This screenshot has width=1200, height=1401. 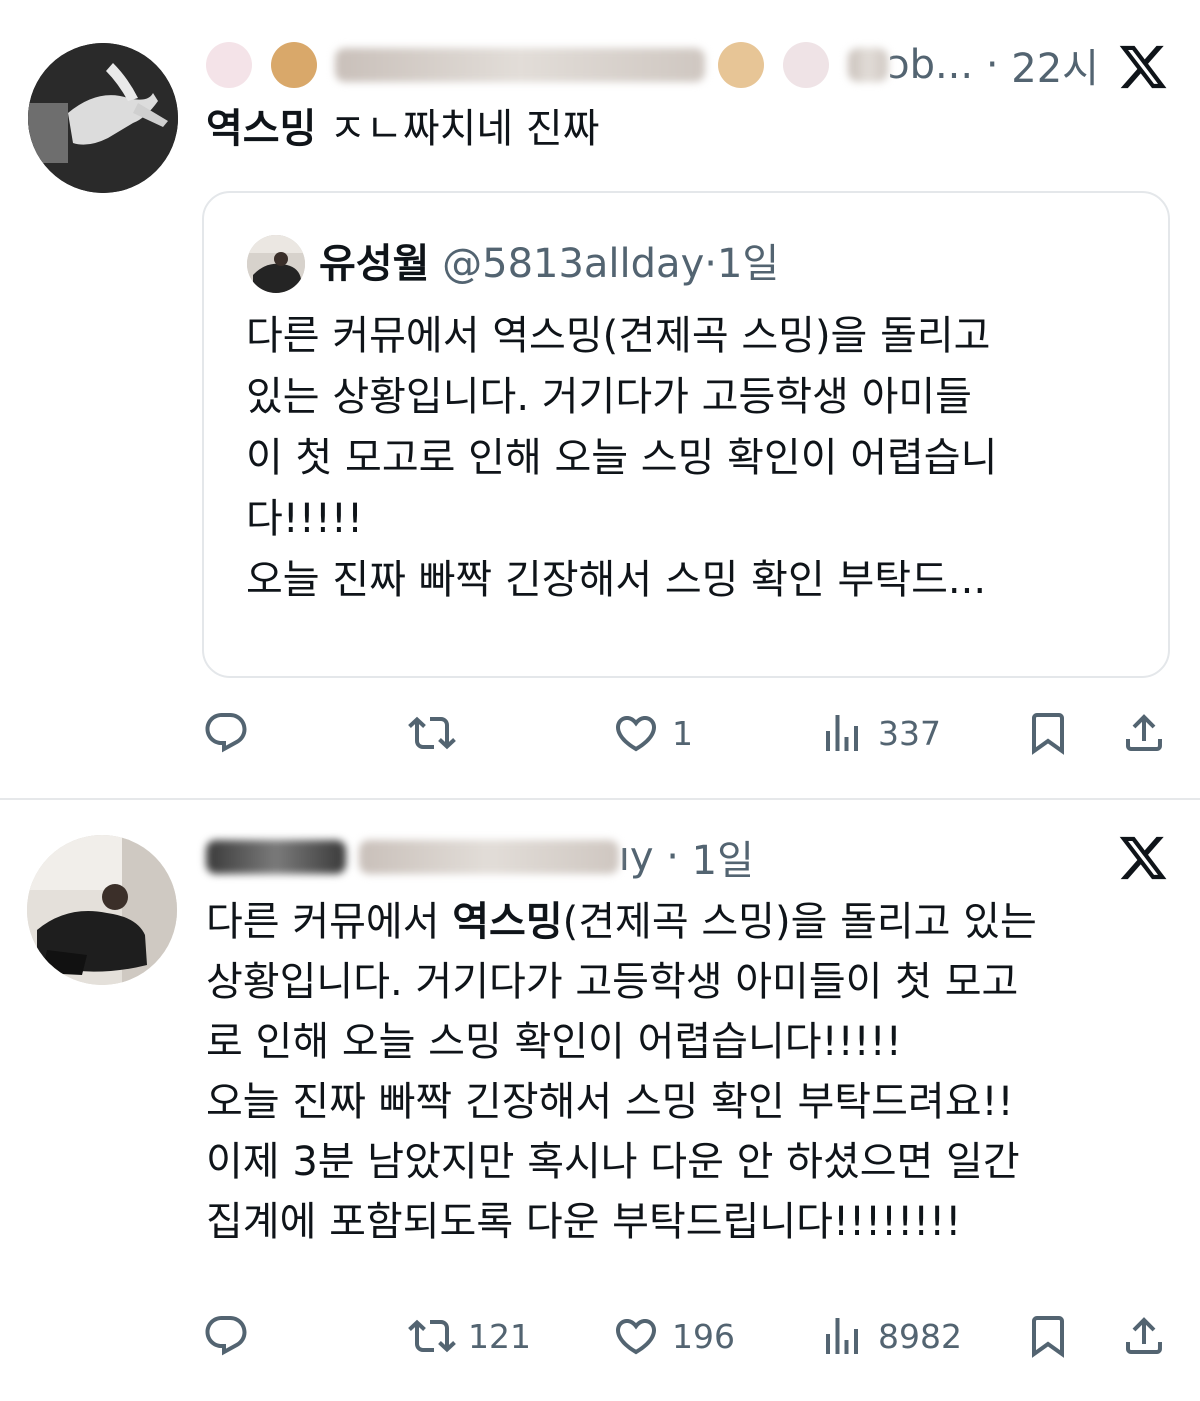 I want to click on quoted-avatar, so click(x=276, y=264).